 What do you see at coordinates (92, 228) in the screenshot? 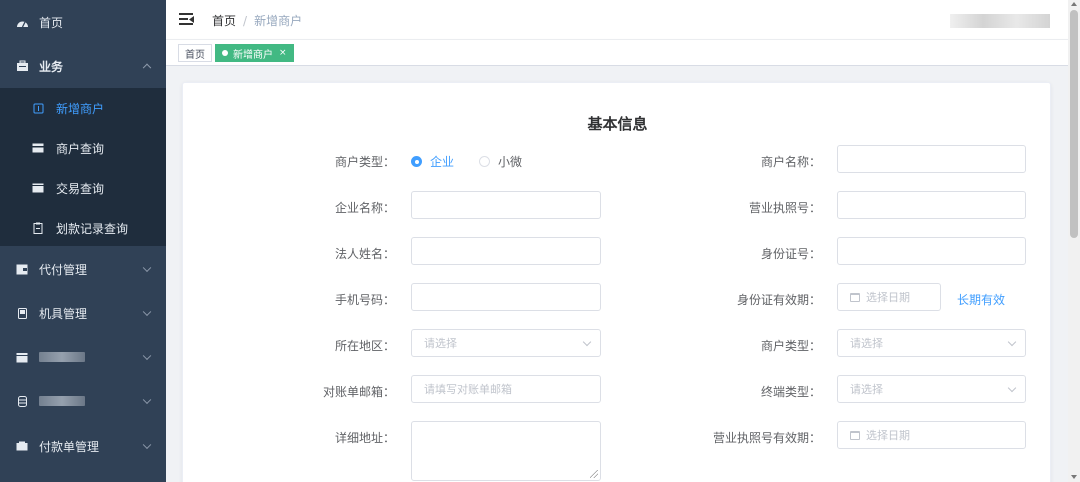
I see `sidebar-item-label: 划款记录查询` at bounding box center [92, 228].